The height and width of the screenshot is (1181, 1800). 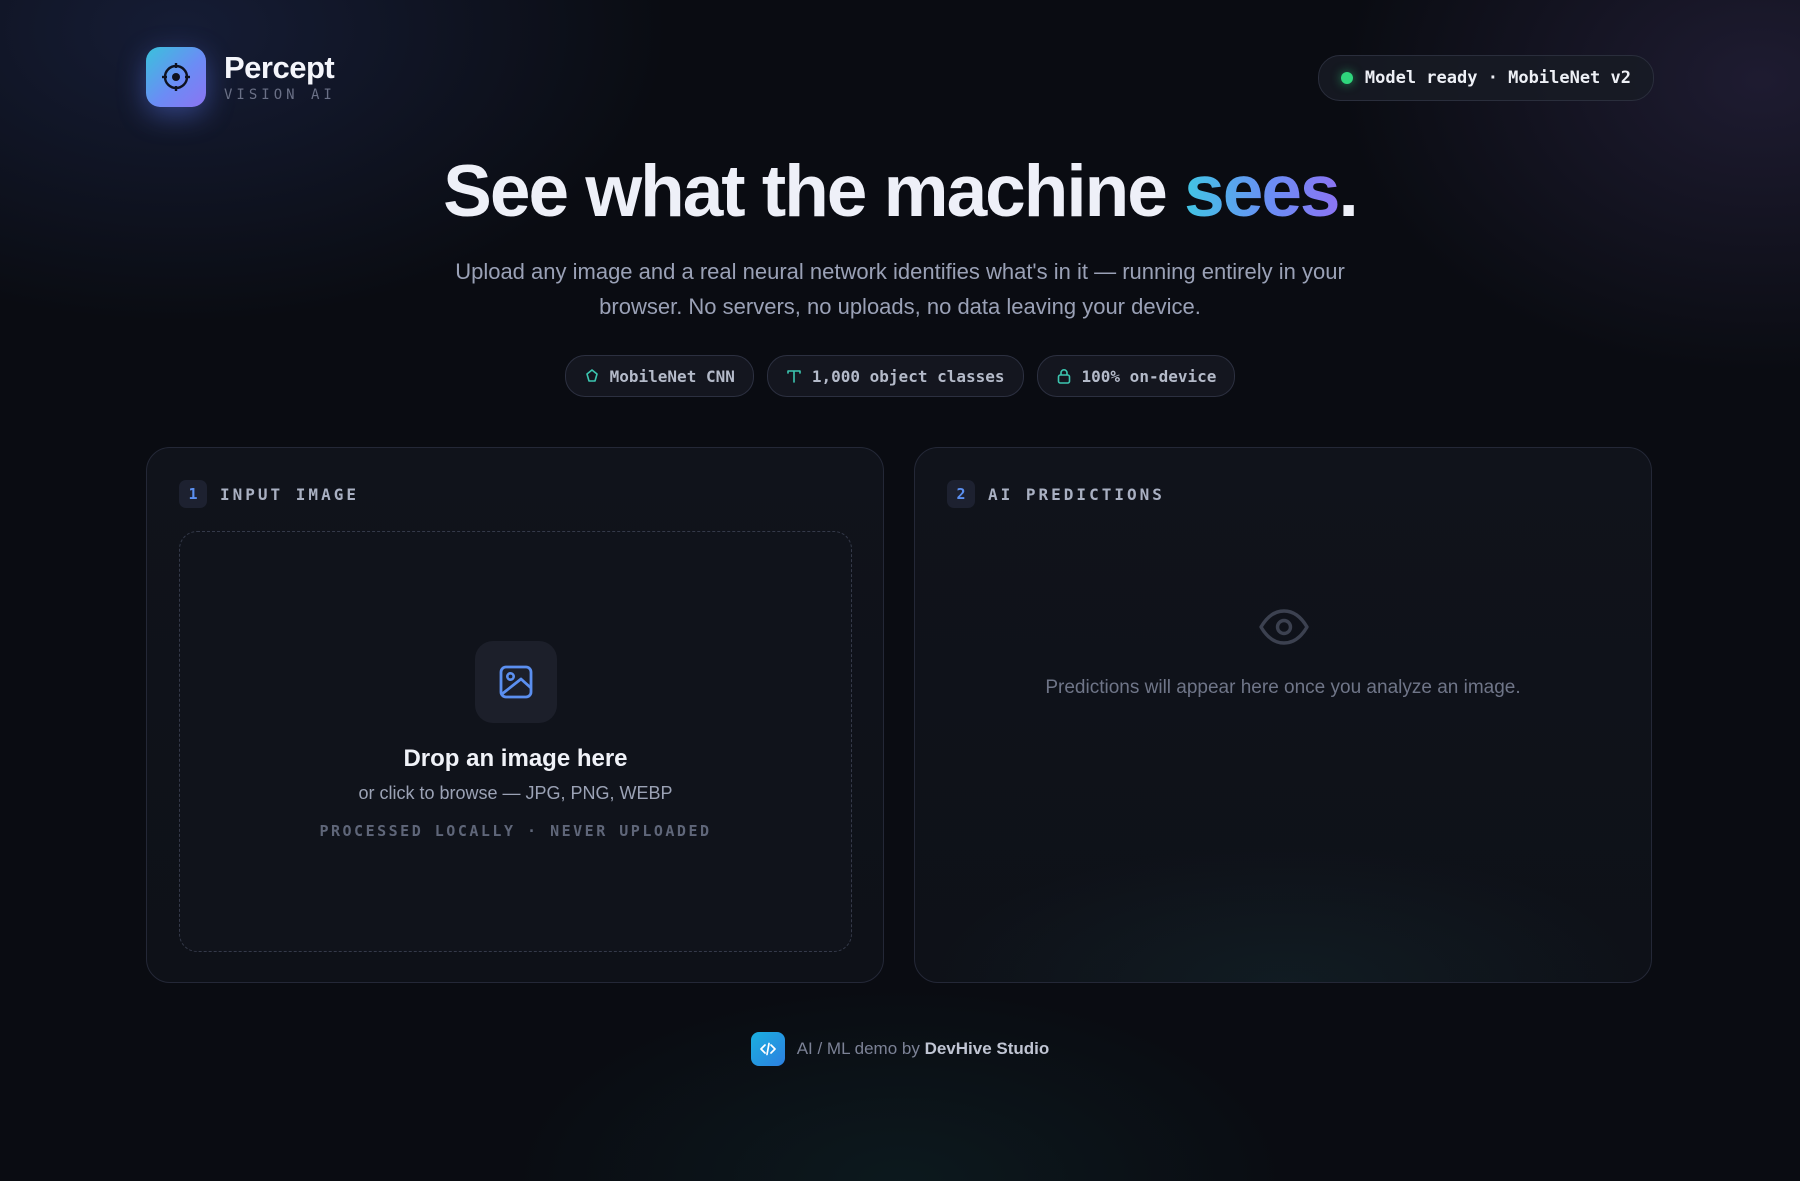 I want to click on brand-name: Percept, so click(x=279, y=67).